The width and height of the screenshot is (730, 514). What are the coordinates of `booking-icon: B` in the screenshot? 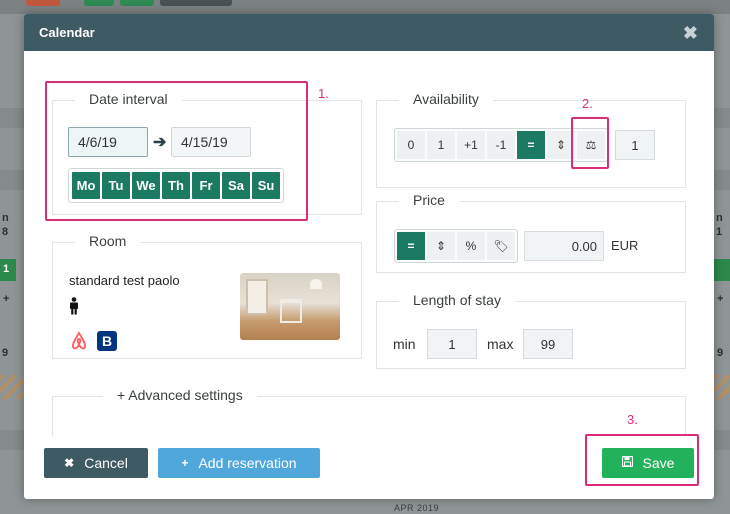 It's located at (107, 341).